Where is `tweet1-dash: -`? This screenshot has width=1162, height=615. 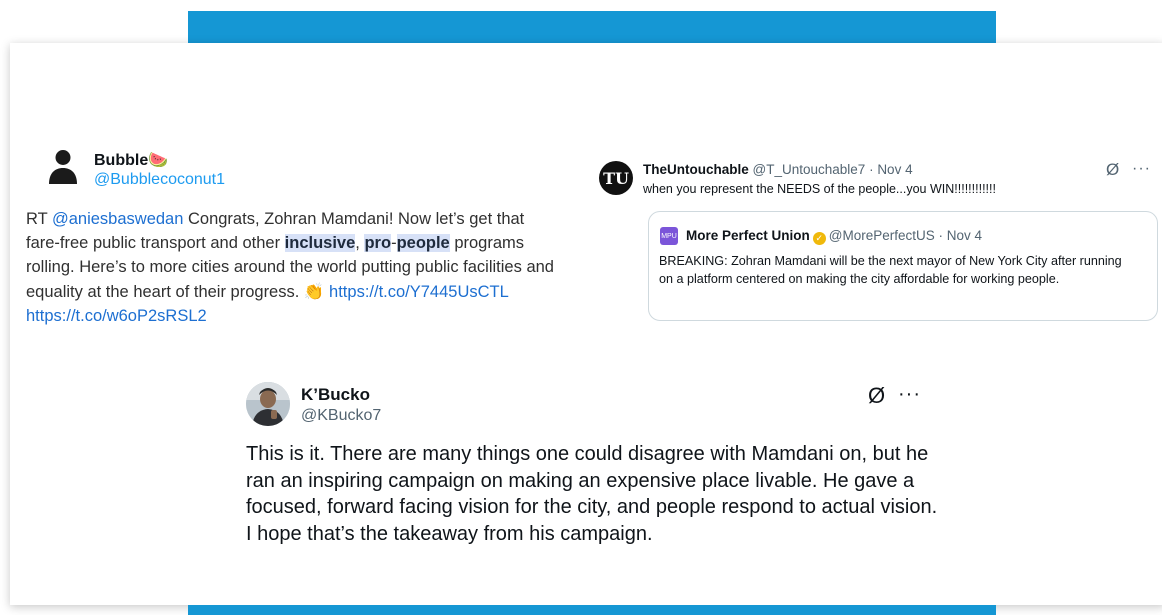
tweet1-dash: - is located at coordinates (394, 243).